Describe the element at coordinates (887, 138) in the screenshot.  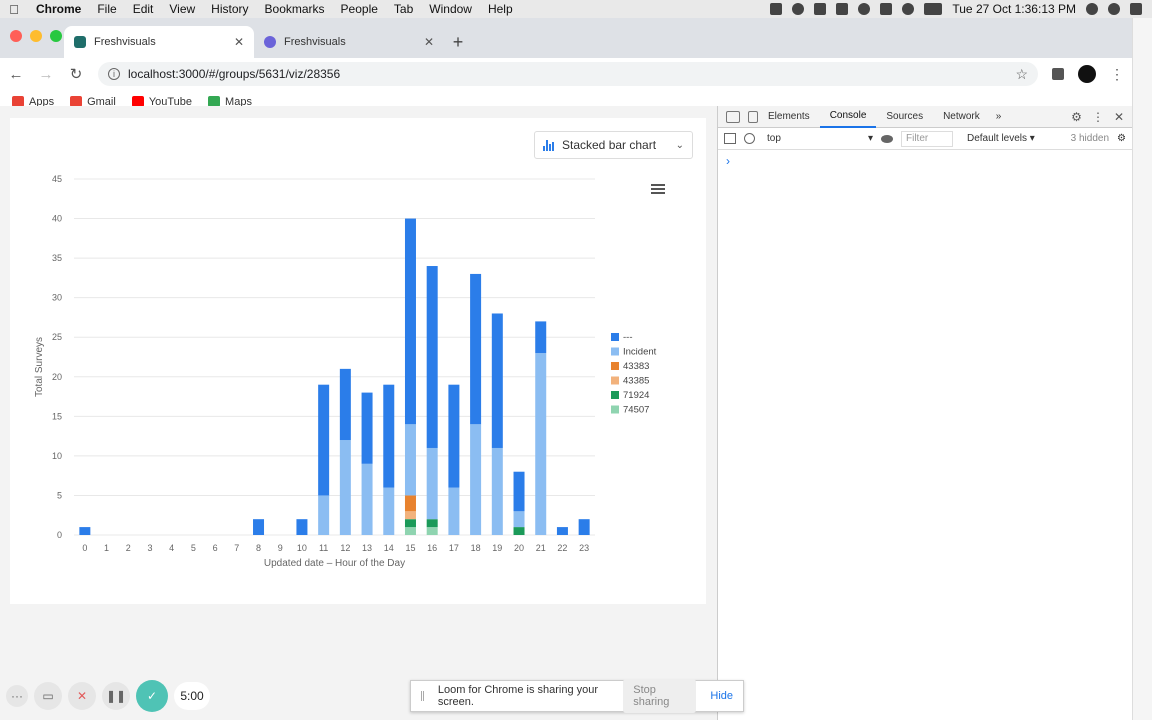
I see `live-expression-eye-icon` at that location.